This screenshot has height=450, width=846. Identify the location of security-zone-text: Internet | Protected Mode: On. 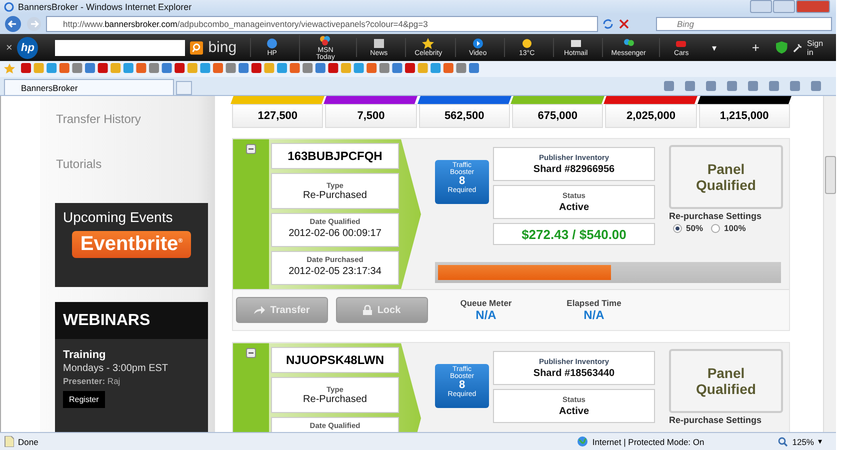
(648, 441).